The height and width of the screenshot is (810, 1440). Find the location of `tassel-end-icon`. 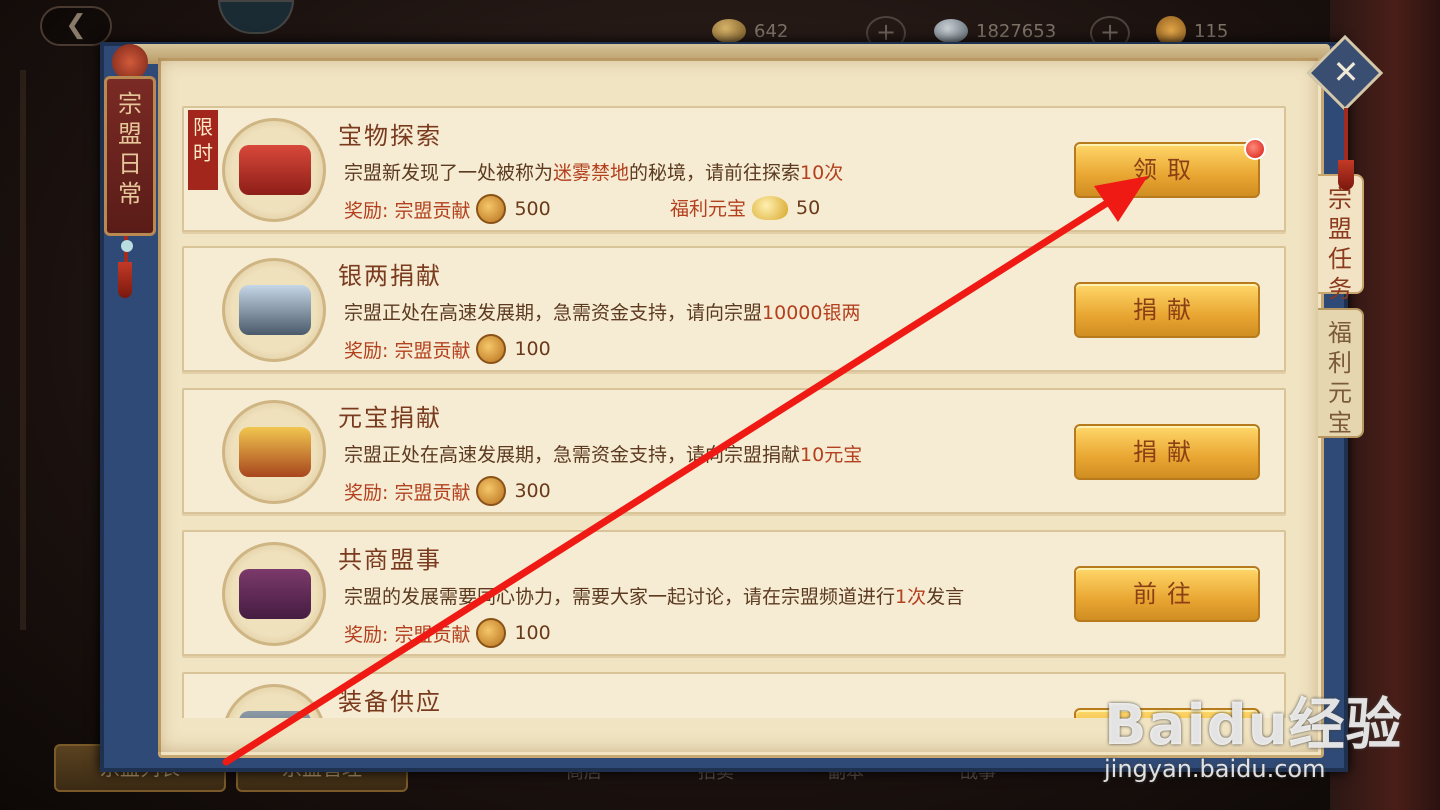

tassel-end-icon is located at coordinates (125, 280).